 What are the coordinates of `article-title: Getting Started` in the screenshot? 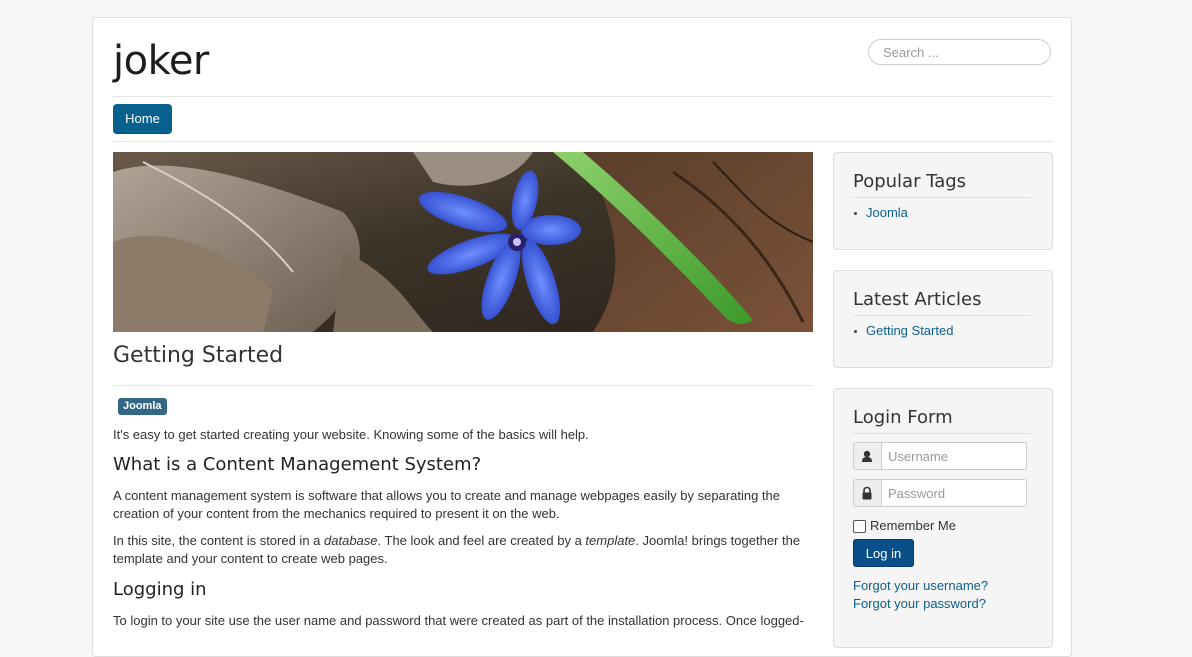 It's located at (198, 355).